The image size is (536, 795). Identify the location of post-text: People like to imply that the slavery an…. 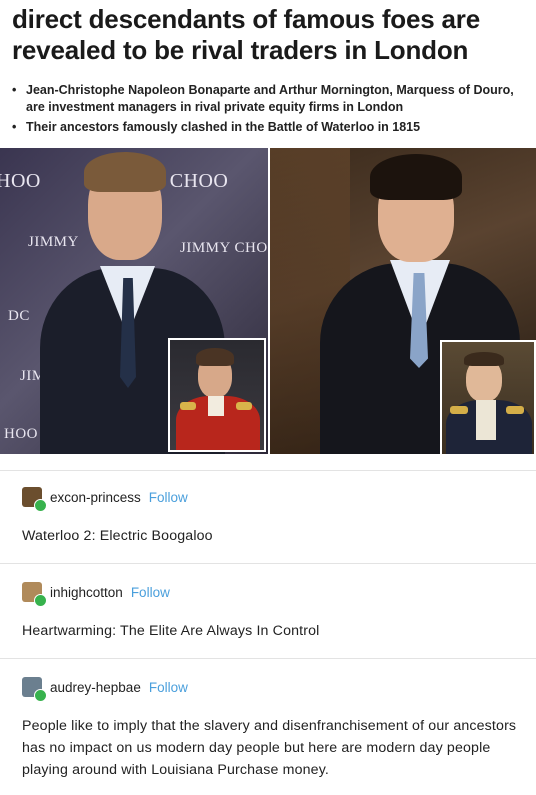
(269, 748).